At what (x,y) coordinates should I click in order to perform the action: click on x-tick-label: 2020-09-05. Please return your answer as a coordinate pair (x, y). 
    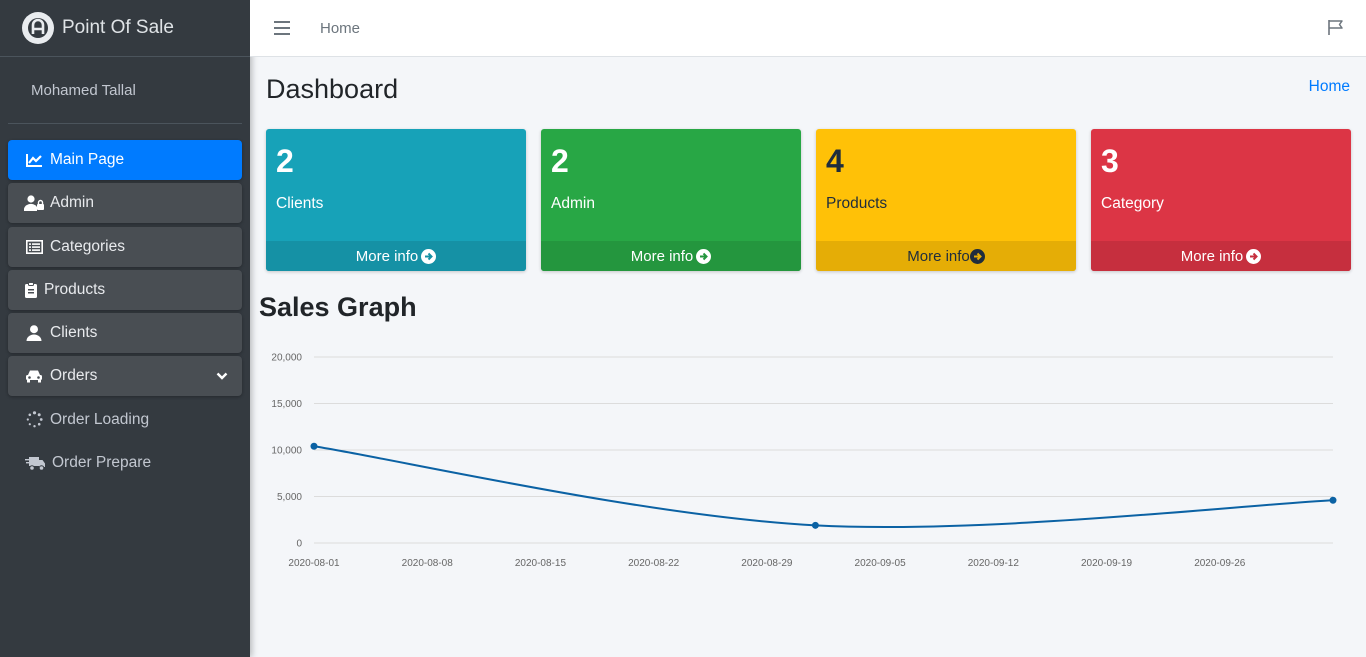
    Looking at the image, I should click on (881, 563).